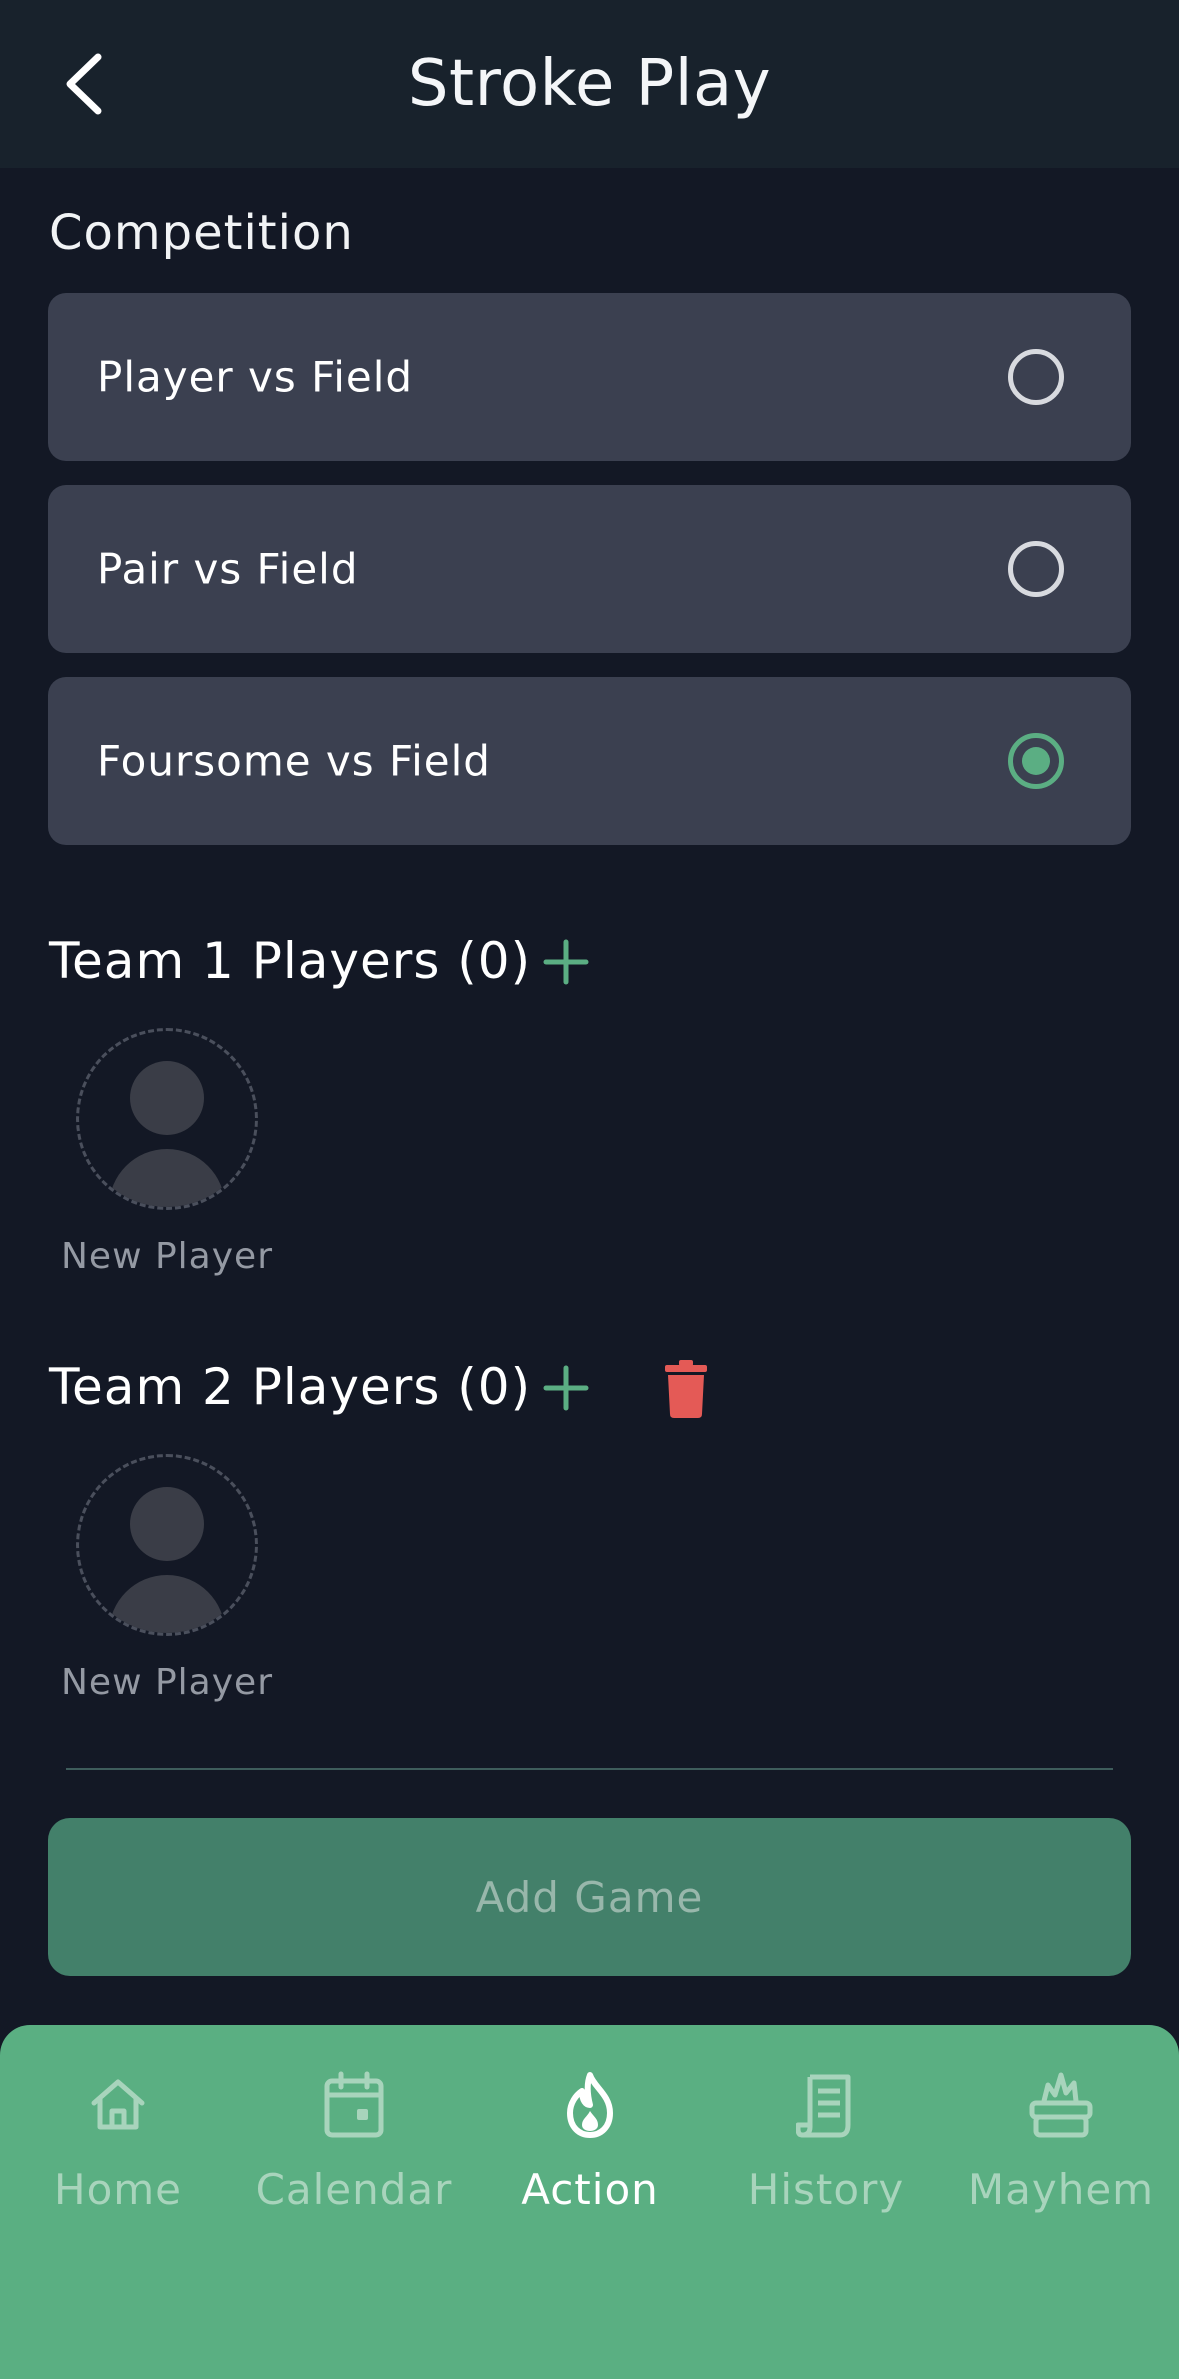  I want to click on radio-button-selected, so click(1036, 761).